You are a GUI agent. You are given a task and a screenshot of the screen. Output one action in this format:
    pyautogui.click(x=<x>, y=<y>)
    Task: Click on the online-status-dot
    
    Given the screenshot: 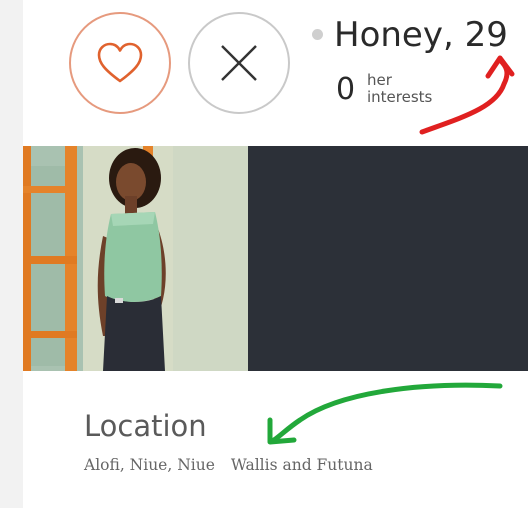 What is the action you would take?
    pyautogui.click(x=317, y=34)
    